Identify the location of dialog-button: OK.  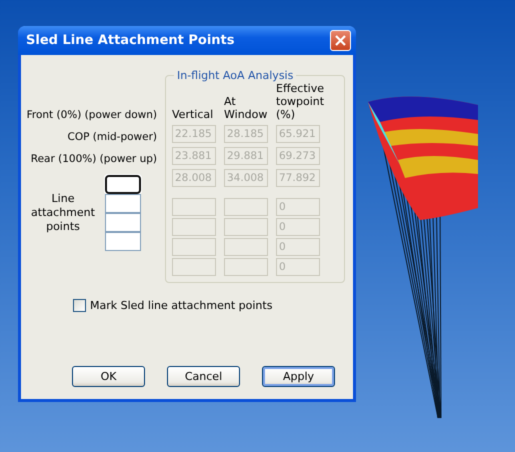
(108, 376).